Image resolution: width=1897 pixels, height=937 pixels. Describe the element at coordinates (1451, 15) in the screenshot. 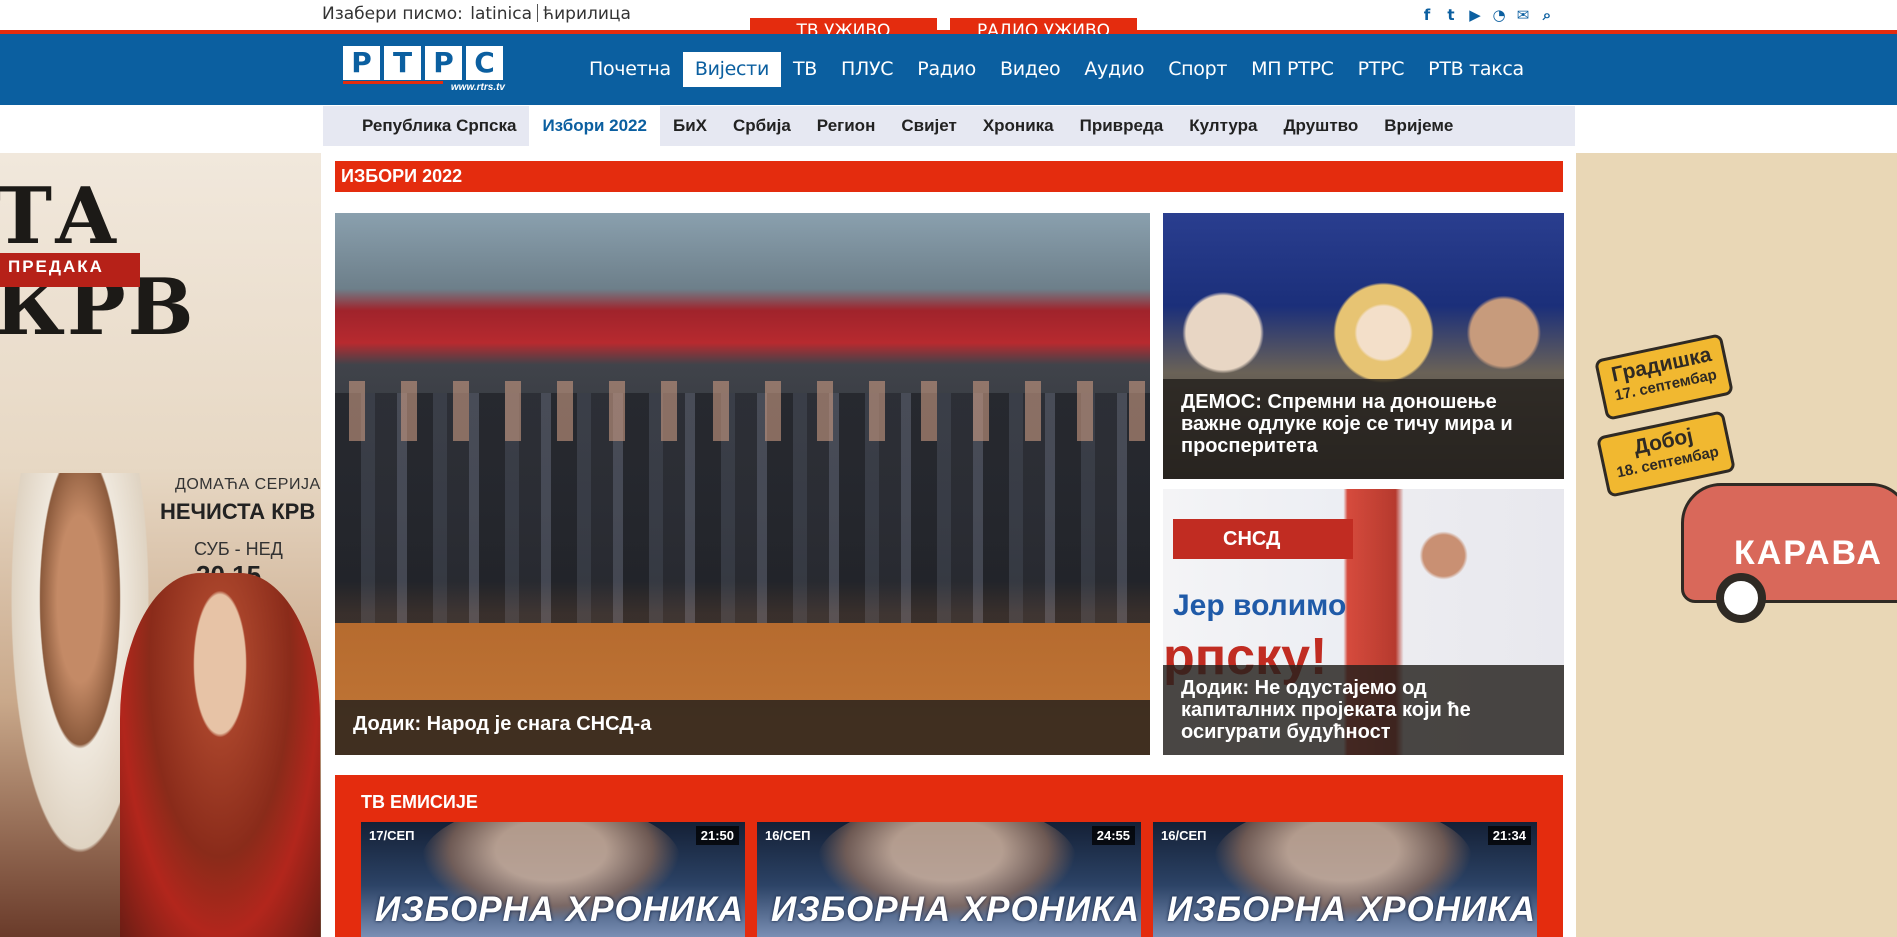

I see `twitter-icon: t` at that location.